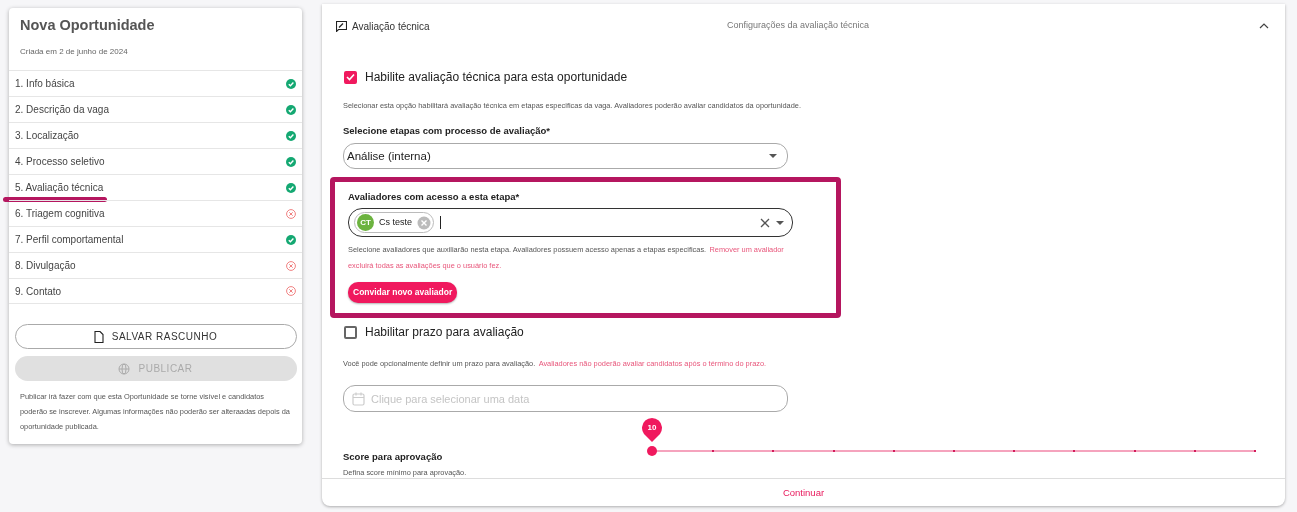  Describe the element at coordinates (155, 265) in the screenshot. I see `step-item: 8. Divulgação` at that location.